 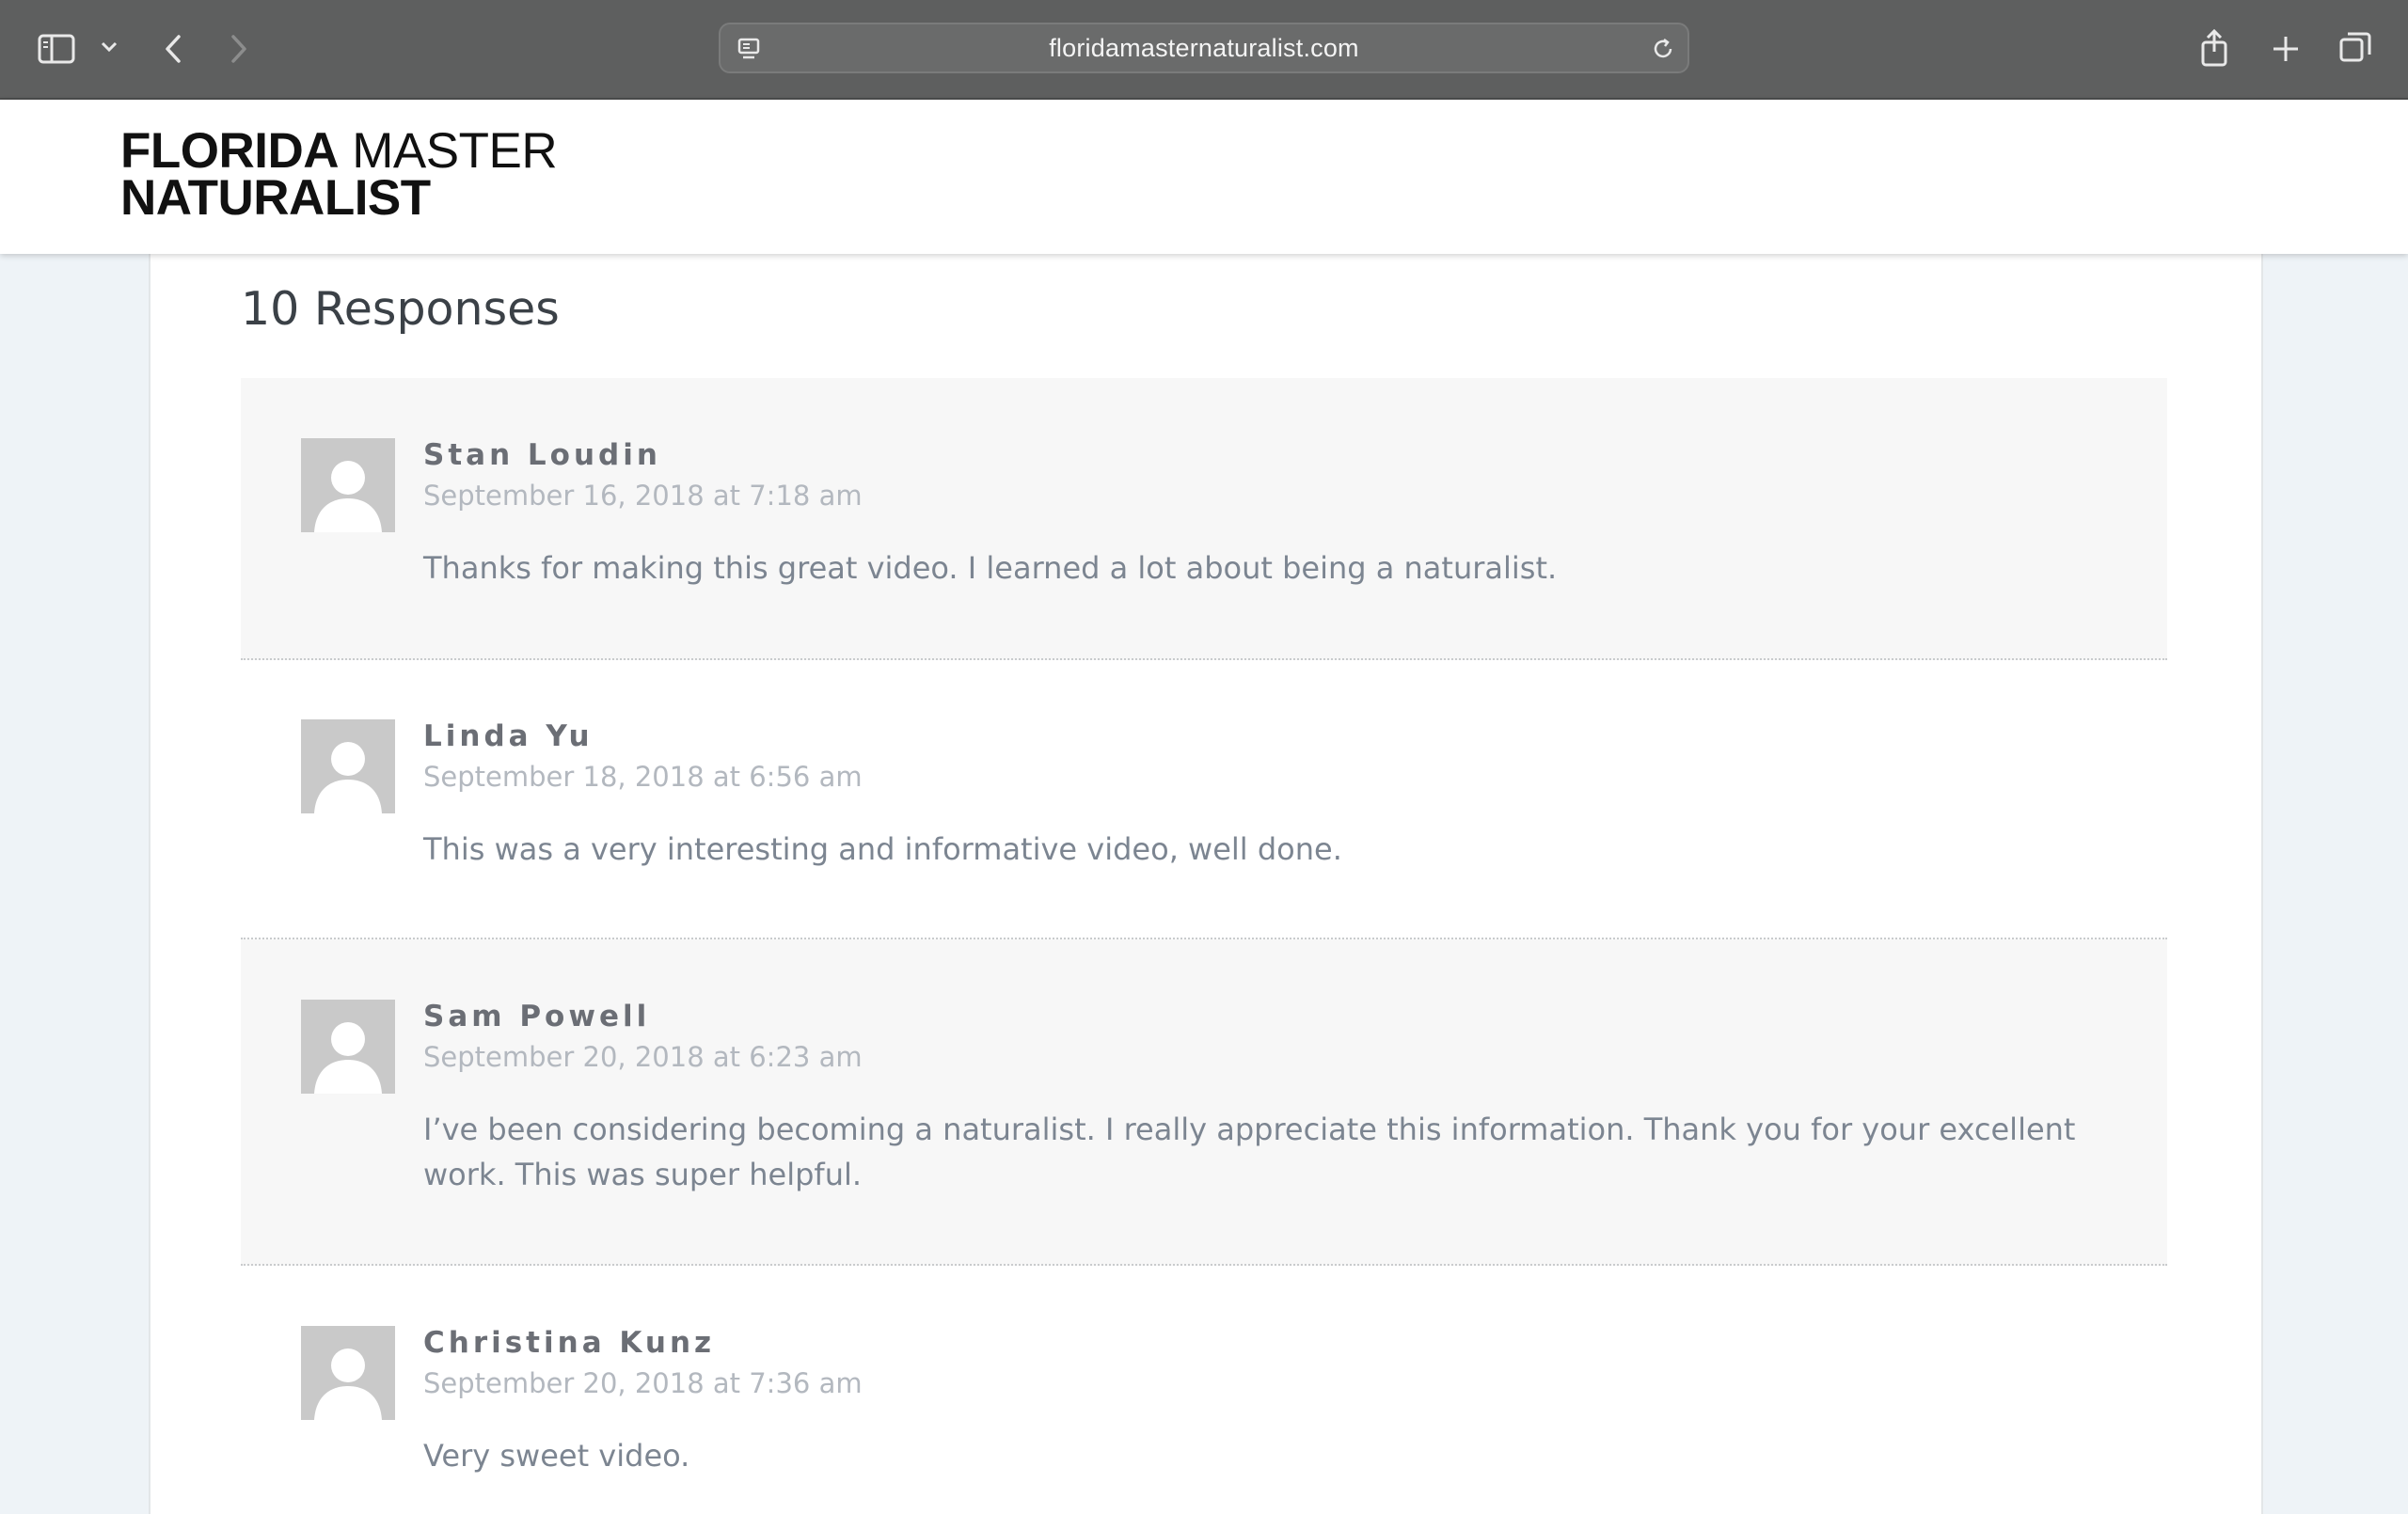 I want to click on comment-author: Christina Kunz, so click(x=569, y=1343).